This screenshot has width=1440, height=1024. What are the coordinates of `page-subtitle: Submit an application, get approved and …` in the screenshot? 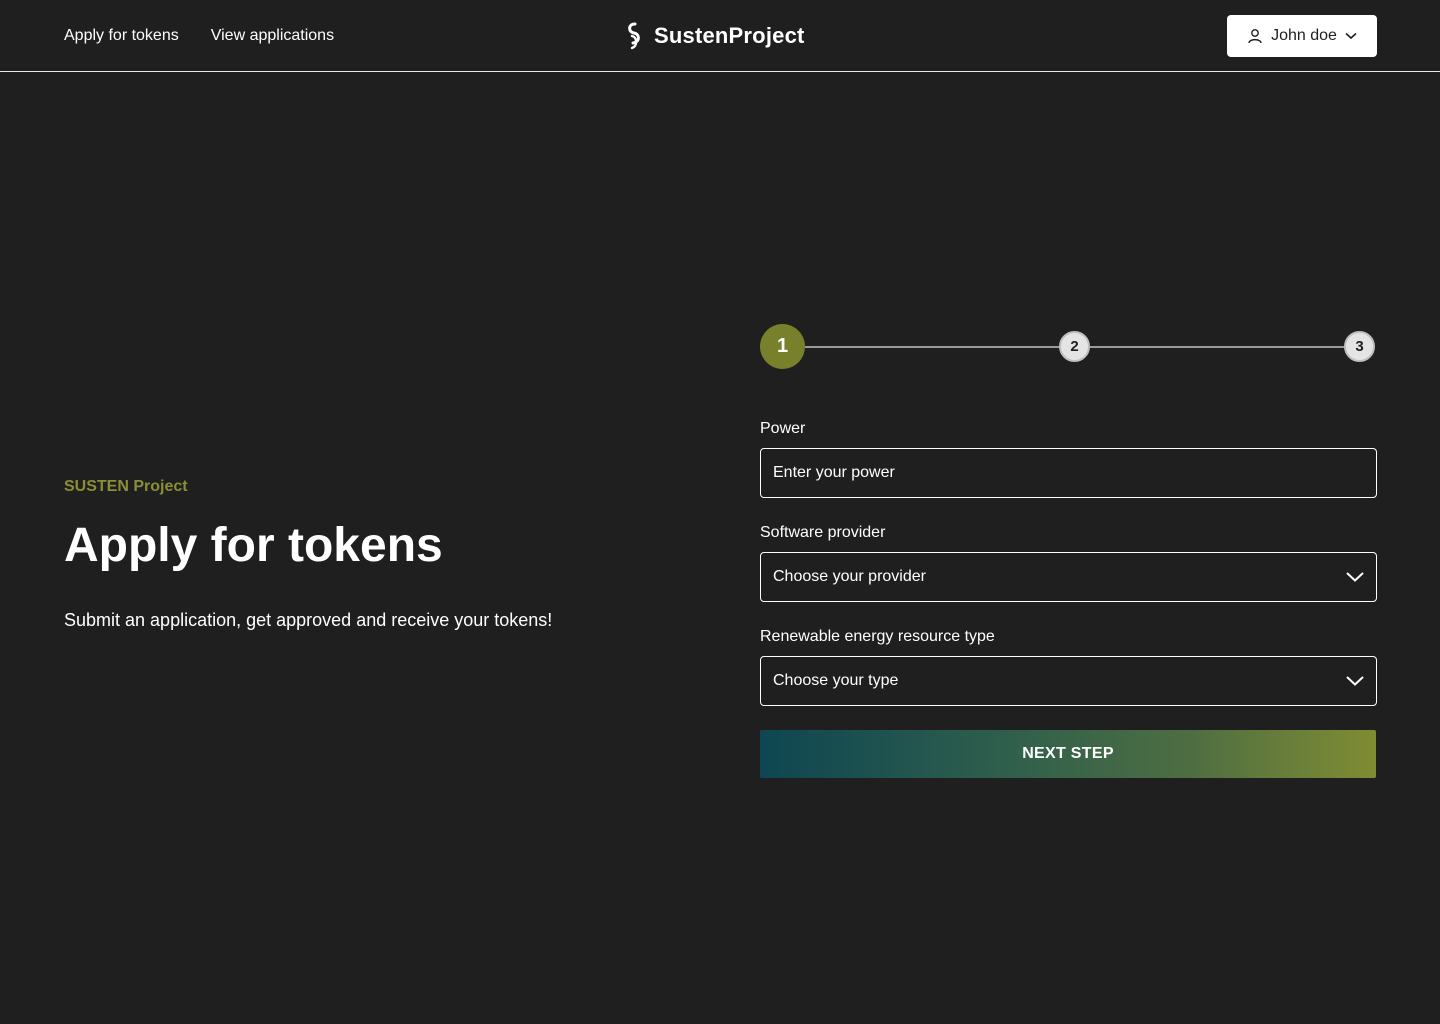 It's located at (308, 620).